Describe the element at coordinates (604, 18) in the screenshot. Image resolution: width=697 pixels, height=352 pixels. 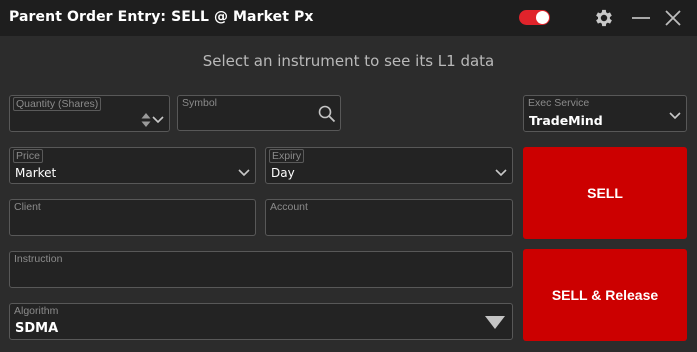
I see `gear-icon` at that location.